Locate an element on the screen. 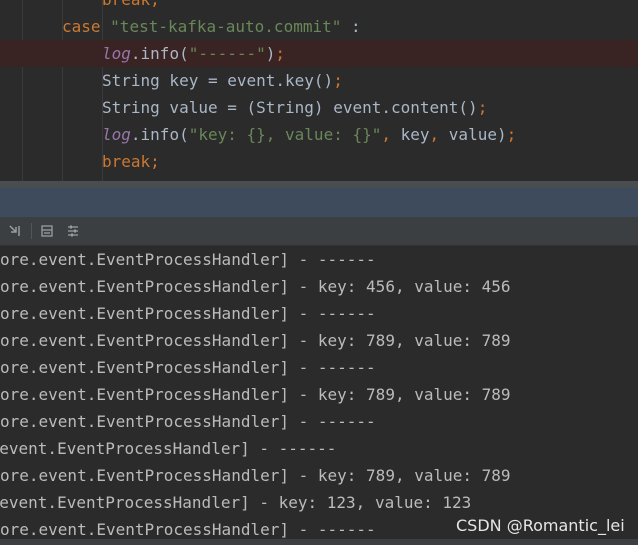  code-line: log.info("------"); is located at coordinates (319, 53).